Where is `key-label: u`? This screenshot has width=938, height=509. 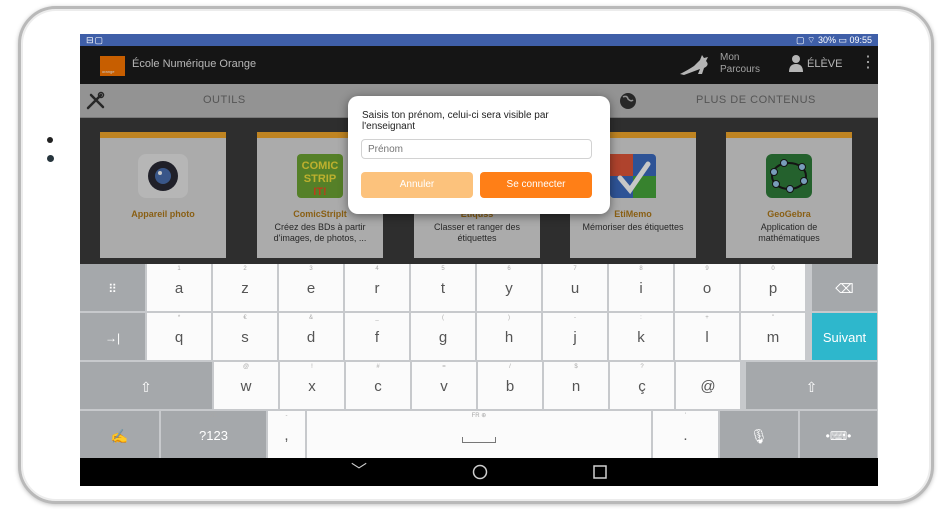
key-label: u is located at coordinates (575, 288).